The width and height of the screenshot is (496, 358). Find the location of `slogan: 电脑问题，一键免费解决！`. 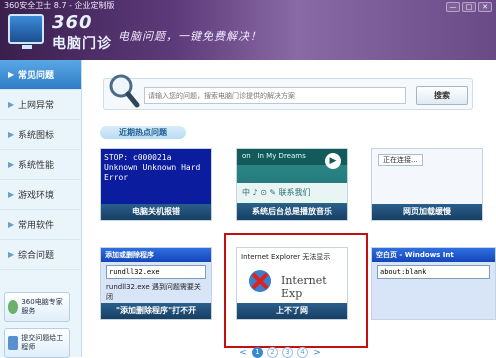

slogan: 电脑问题，一键免费解决！ is located at coordinates (190, 36).